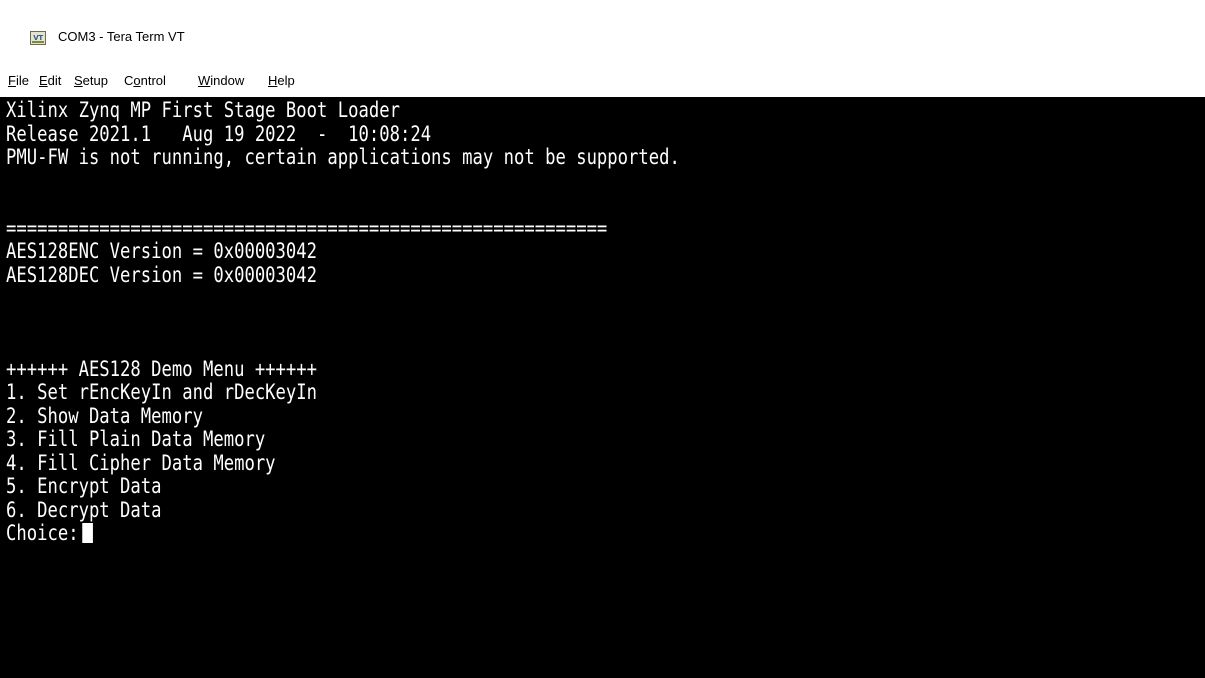  What do you see at coordinates (162, 368) in the screenshot?
I see `terminal-line: ++++++ AES128 Demo Menu ++++++` at bounding box center [162, 368].